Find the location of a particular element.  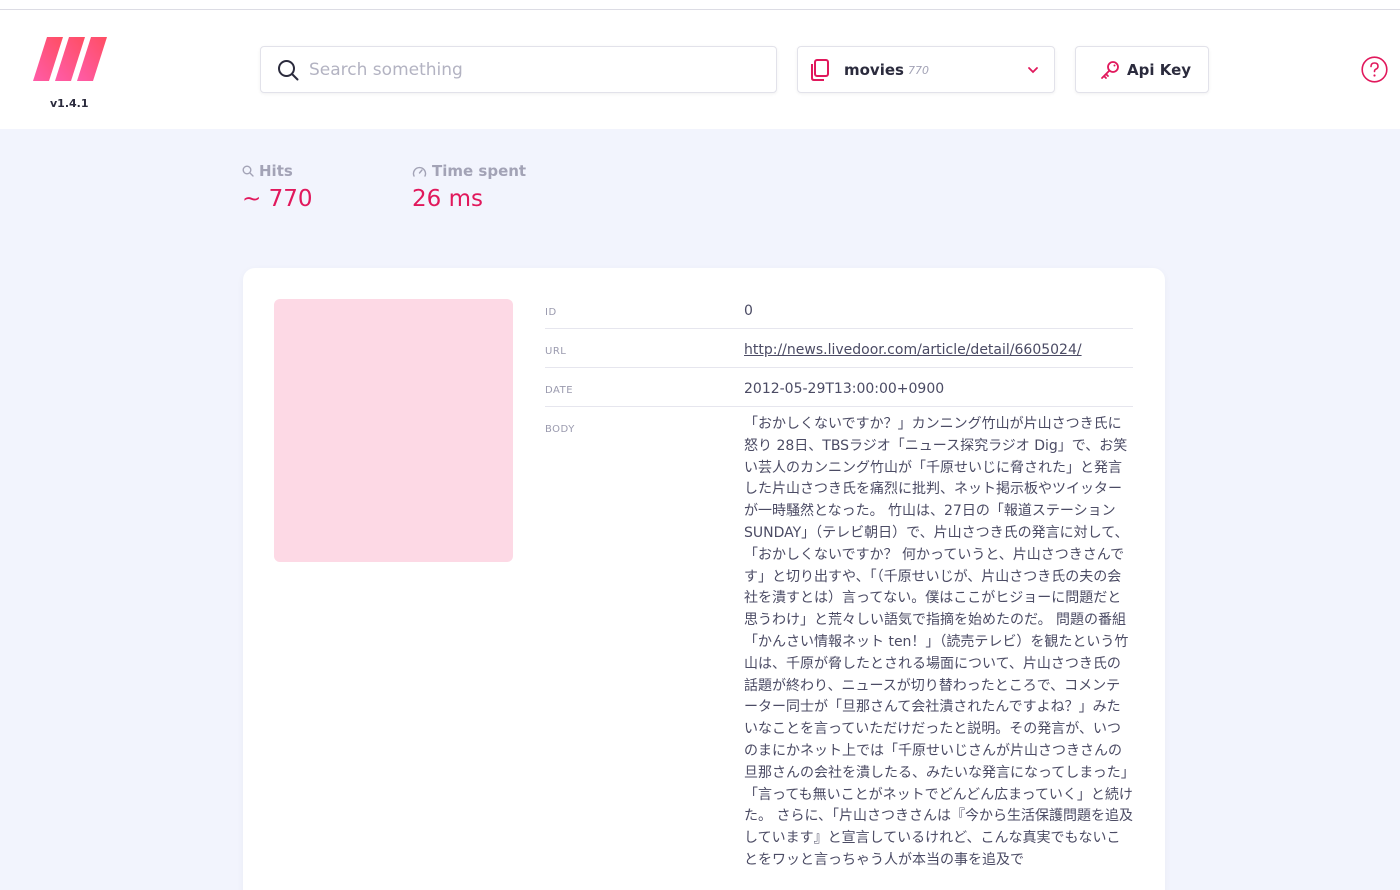

search-box: Search something is located at coordinates (518, 69).